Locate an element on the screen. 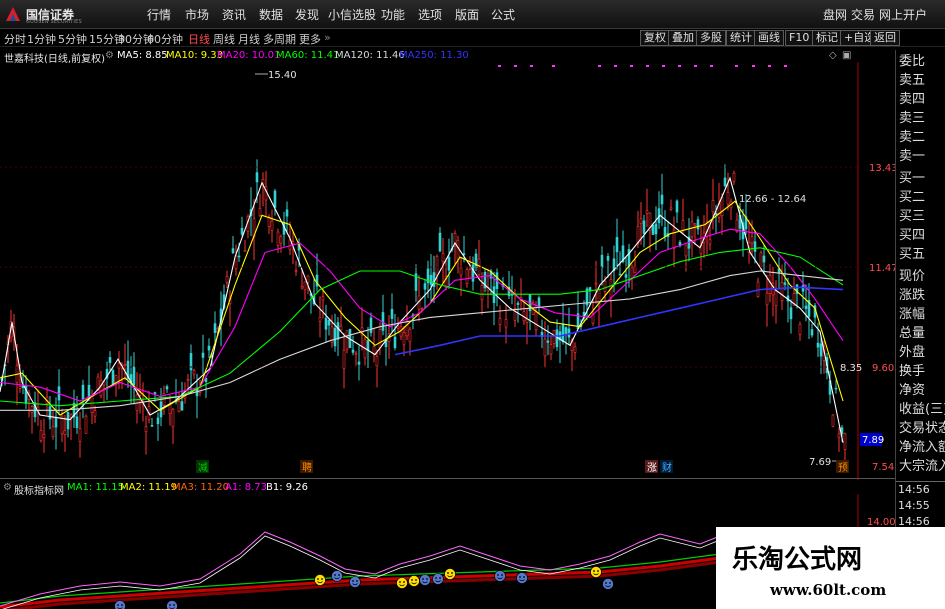 The height and width of the screenshot is (609, 945). period-tab-timeshare: 分时 is located at coordinates (15, 39).